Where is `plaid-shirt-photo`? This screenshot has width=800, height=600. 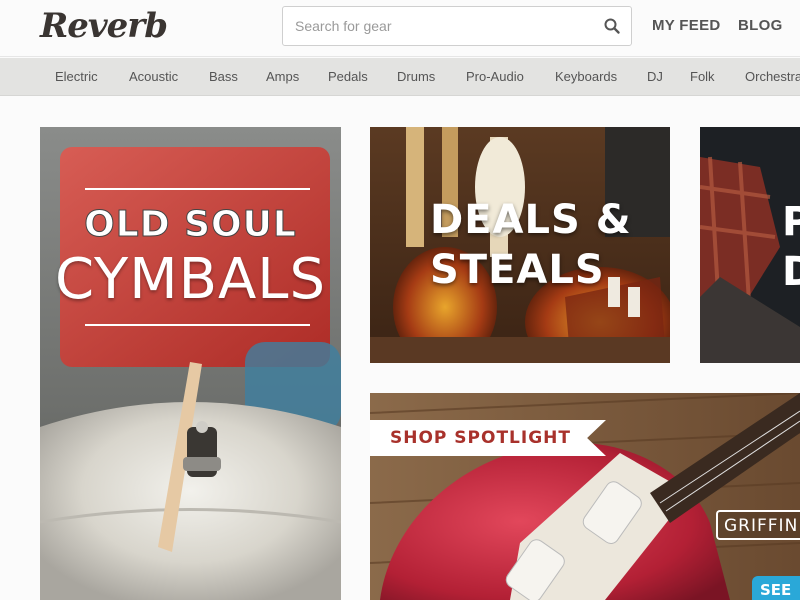 plaid-shirt-photo is located at coordinates (750, 245).